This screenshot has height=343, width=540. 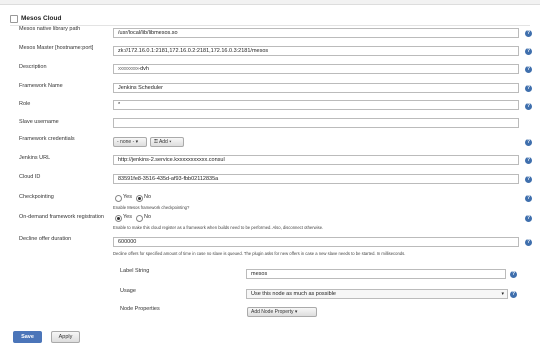 I want to click on decline-label: Decline offer duration, so click(x=45, y=239).